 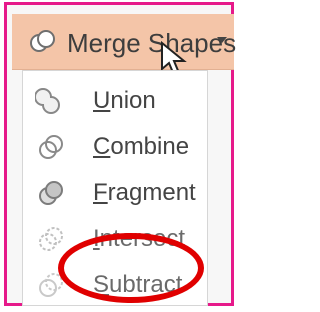 I want to click on menu-item-fragment: Fragment, so click(x=116, y=193).